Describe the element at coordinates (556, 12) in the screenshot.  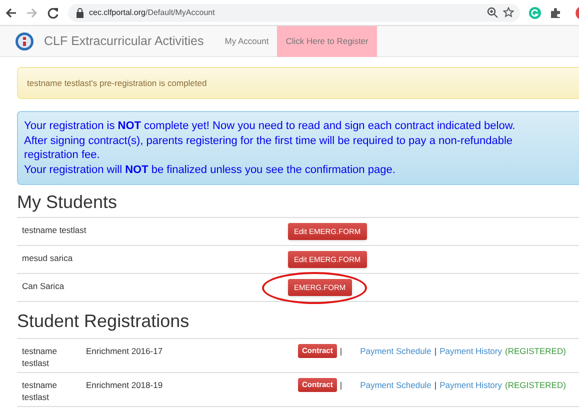
I see `puzzle-icon` at that location.